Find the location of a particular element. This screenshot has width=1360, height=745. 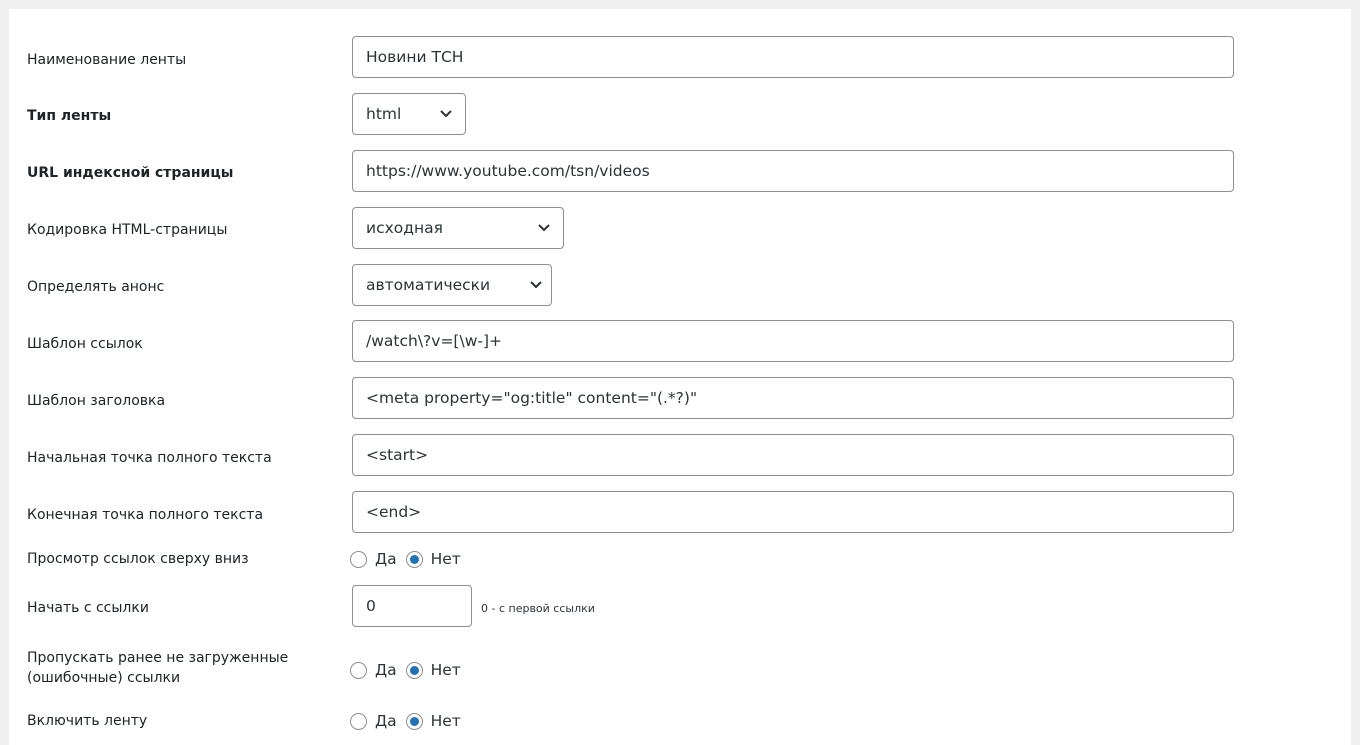

encoding-label: Кодировка HTML-страницы is located at coordinates (127, 230).